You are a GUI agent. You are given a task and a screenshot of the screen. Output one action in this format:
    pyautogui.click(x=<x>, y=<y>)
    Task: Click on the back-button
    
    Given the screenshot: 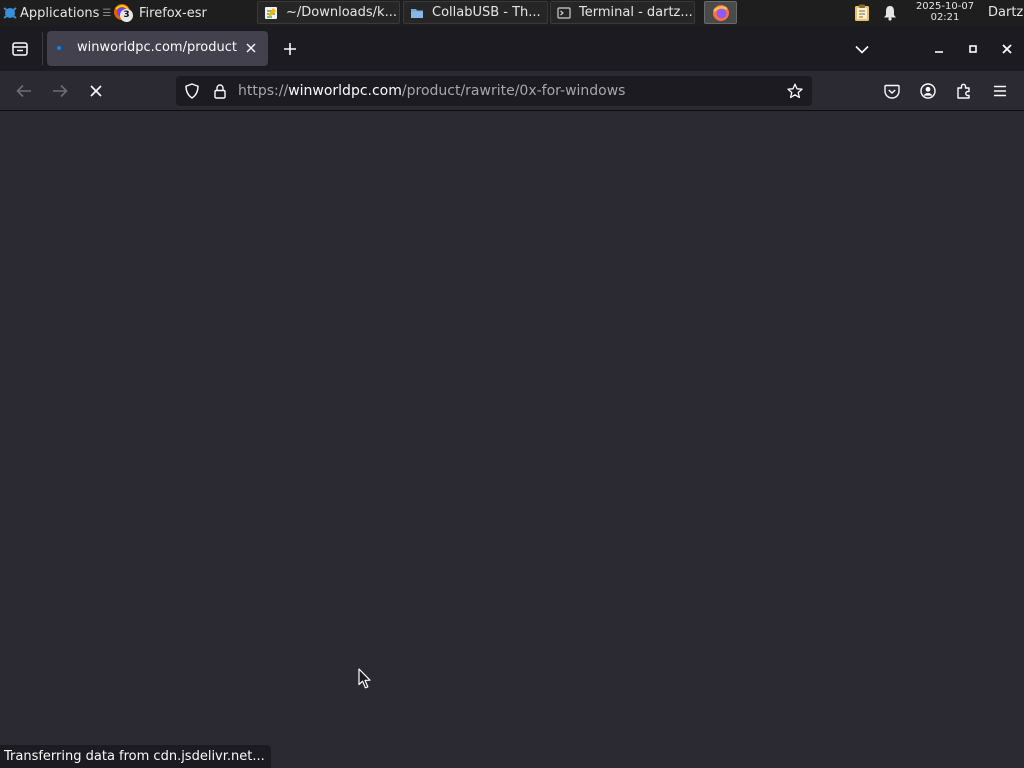 What is the action you would take?
    pyautogui.click(x=24, y=91)
    